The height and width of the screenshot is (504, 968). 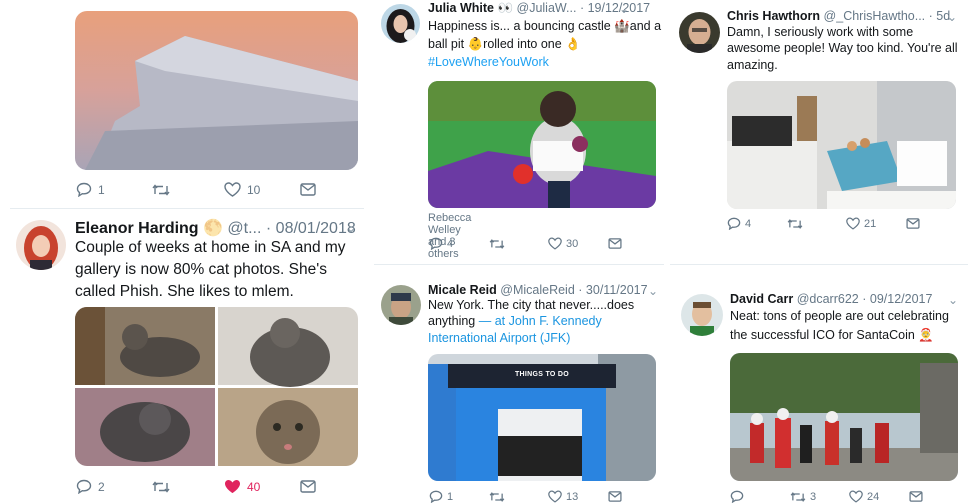 What do you see at coordinates (760, 496) in the screenshot?
I see `reply-button` at bounding box center [760, 496].